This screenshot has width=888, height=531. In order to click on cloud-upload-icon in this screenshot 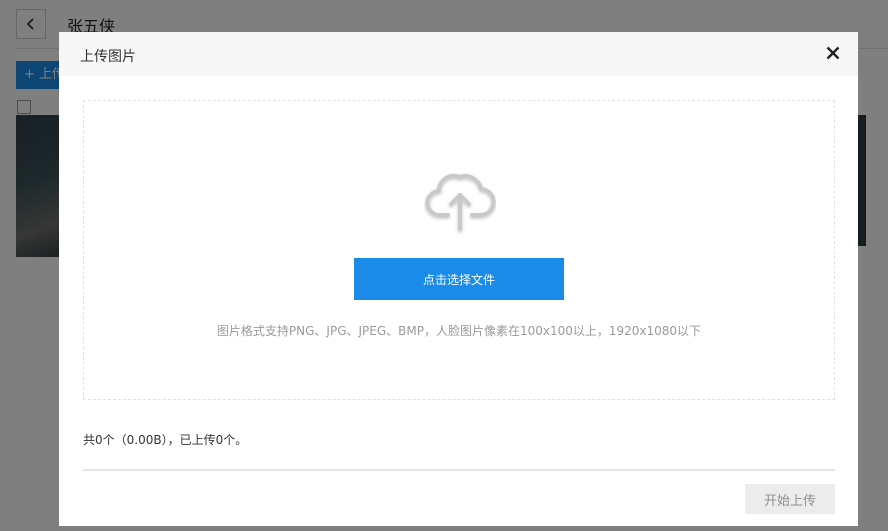, I will do `click(460, 202)`.